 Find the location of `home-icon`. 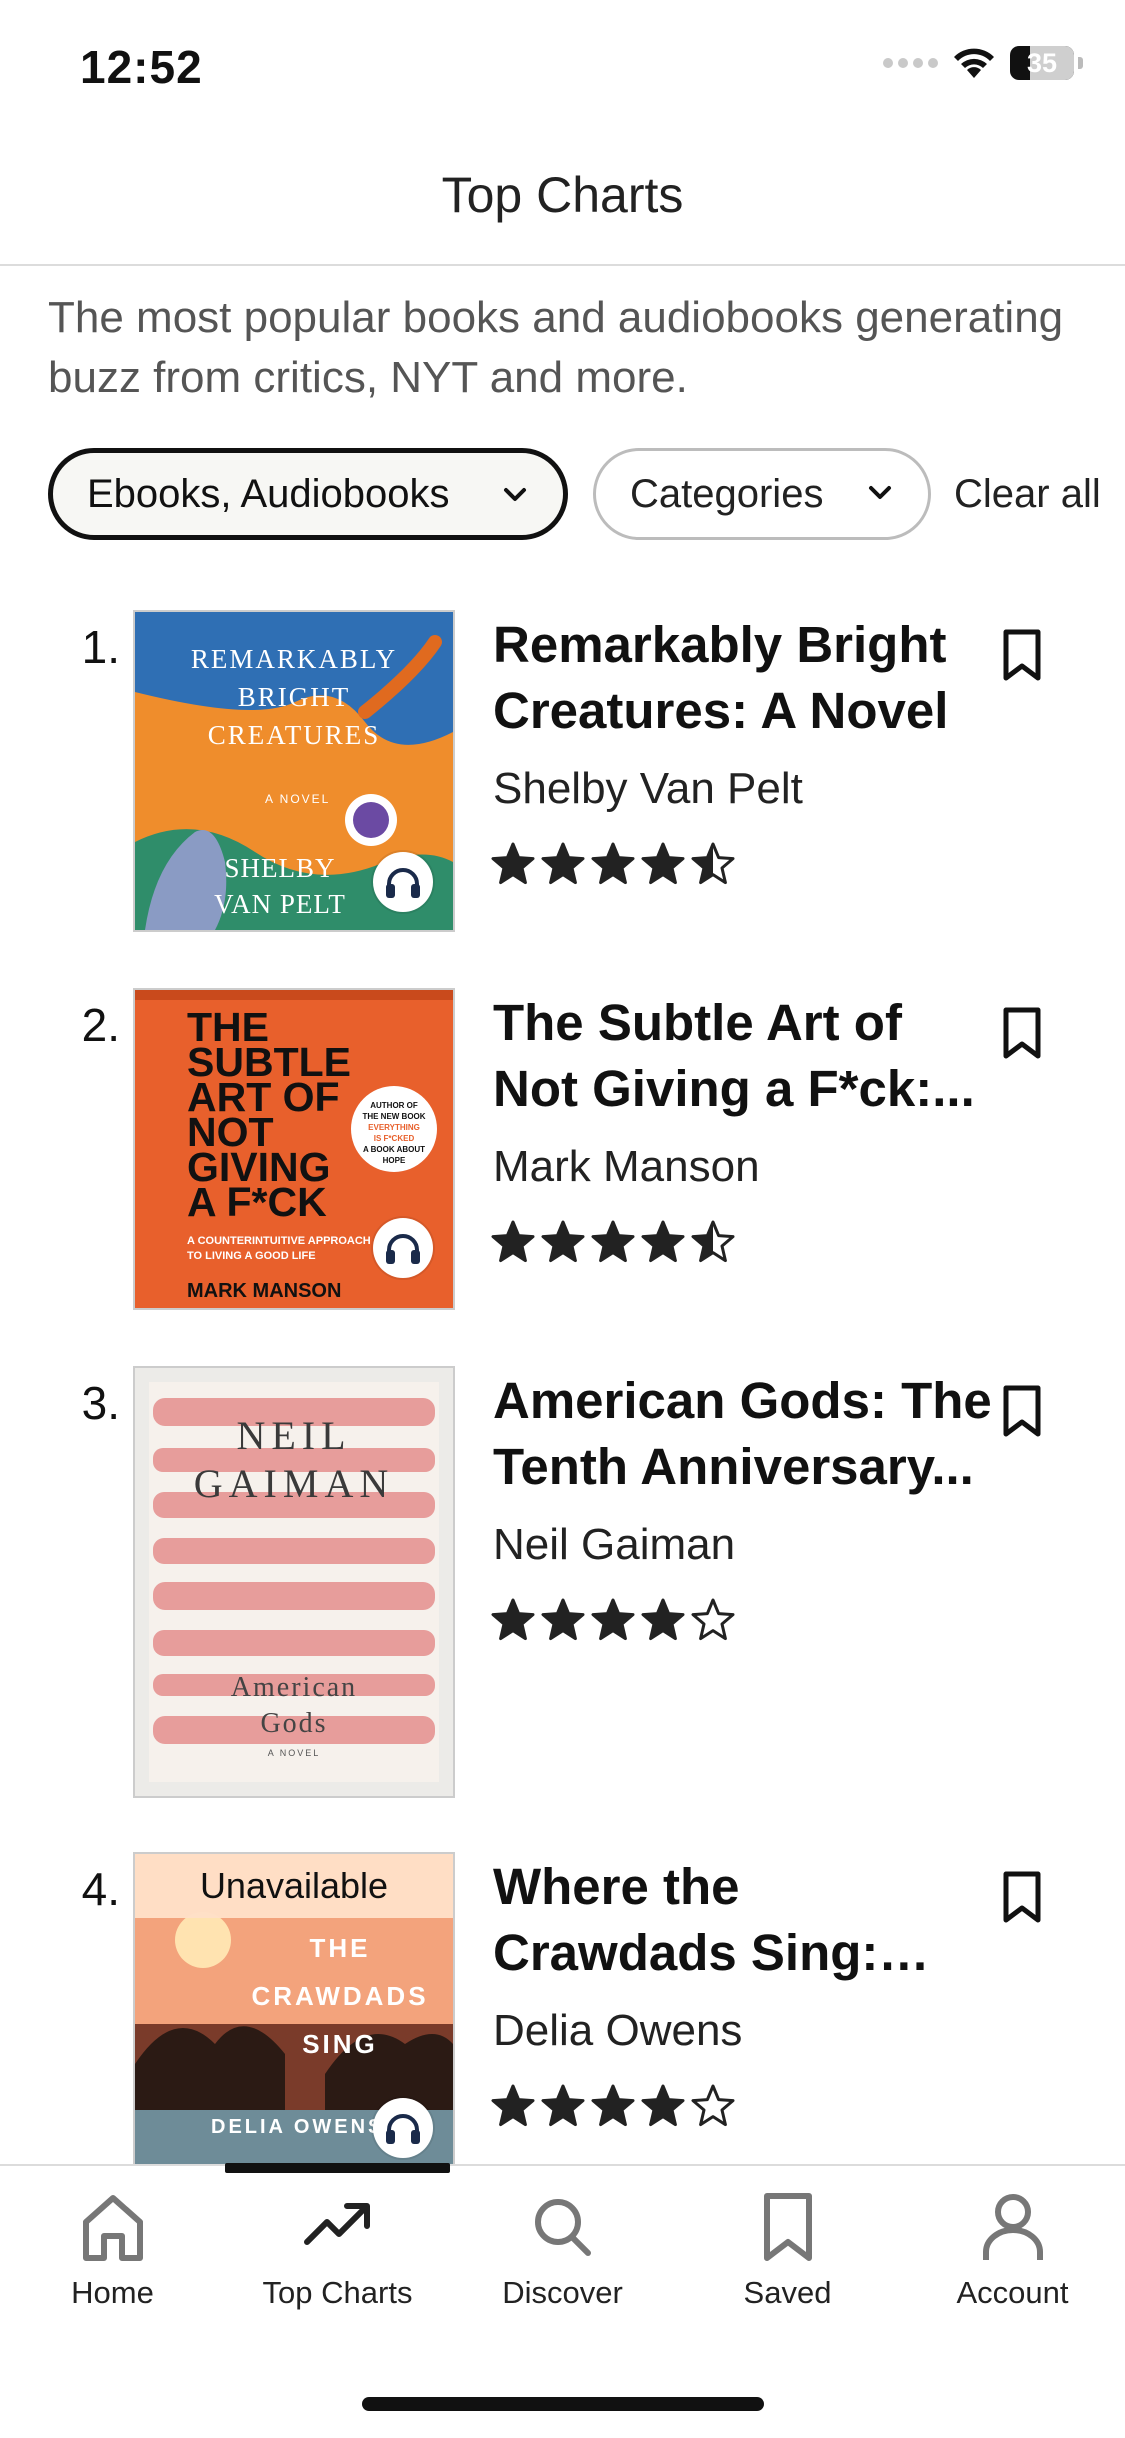

home-icon is located at coordinates (112, 2228).